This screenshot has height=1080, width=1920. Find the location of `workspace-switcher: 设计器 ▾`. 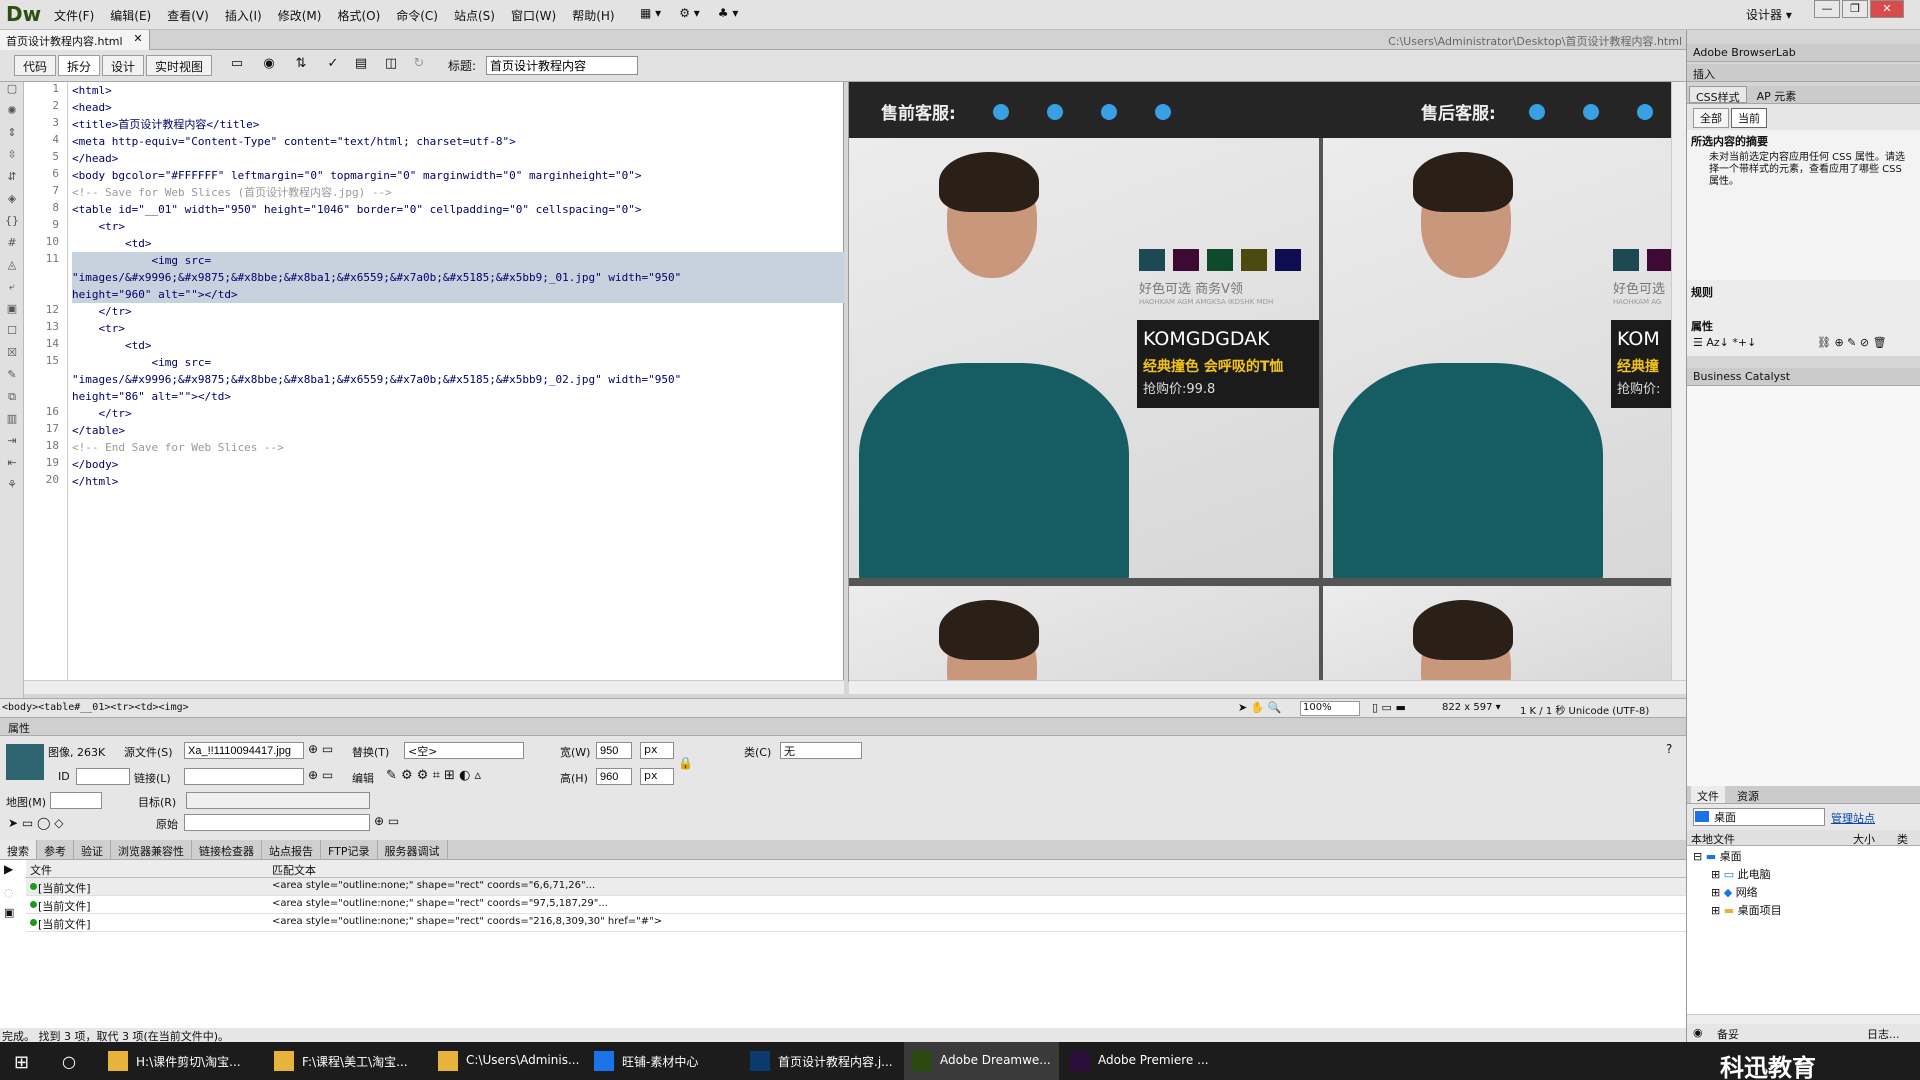

workspace-switcher: 设计器 ▾ is located at coordinates (1769, 14).